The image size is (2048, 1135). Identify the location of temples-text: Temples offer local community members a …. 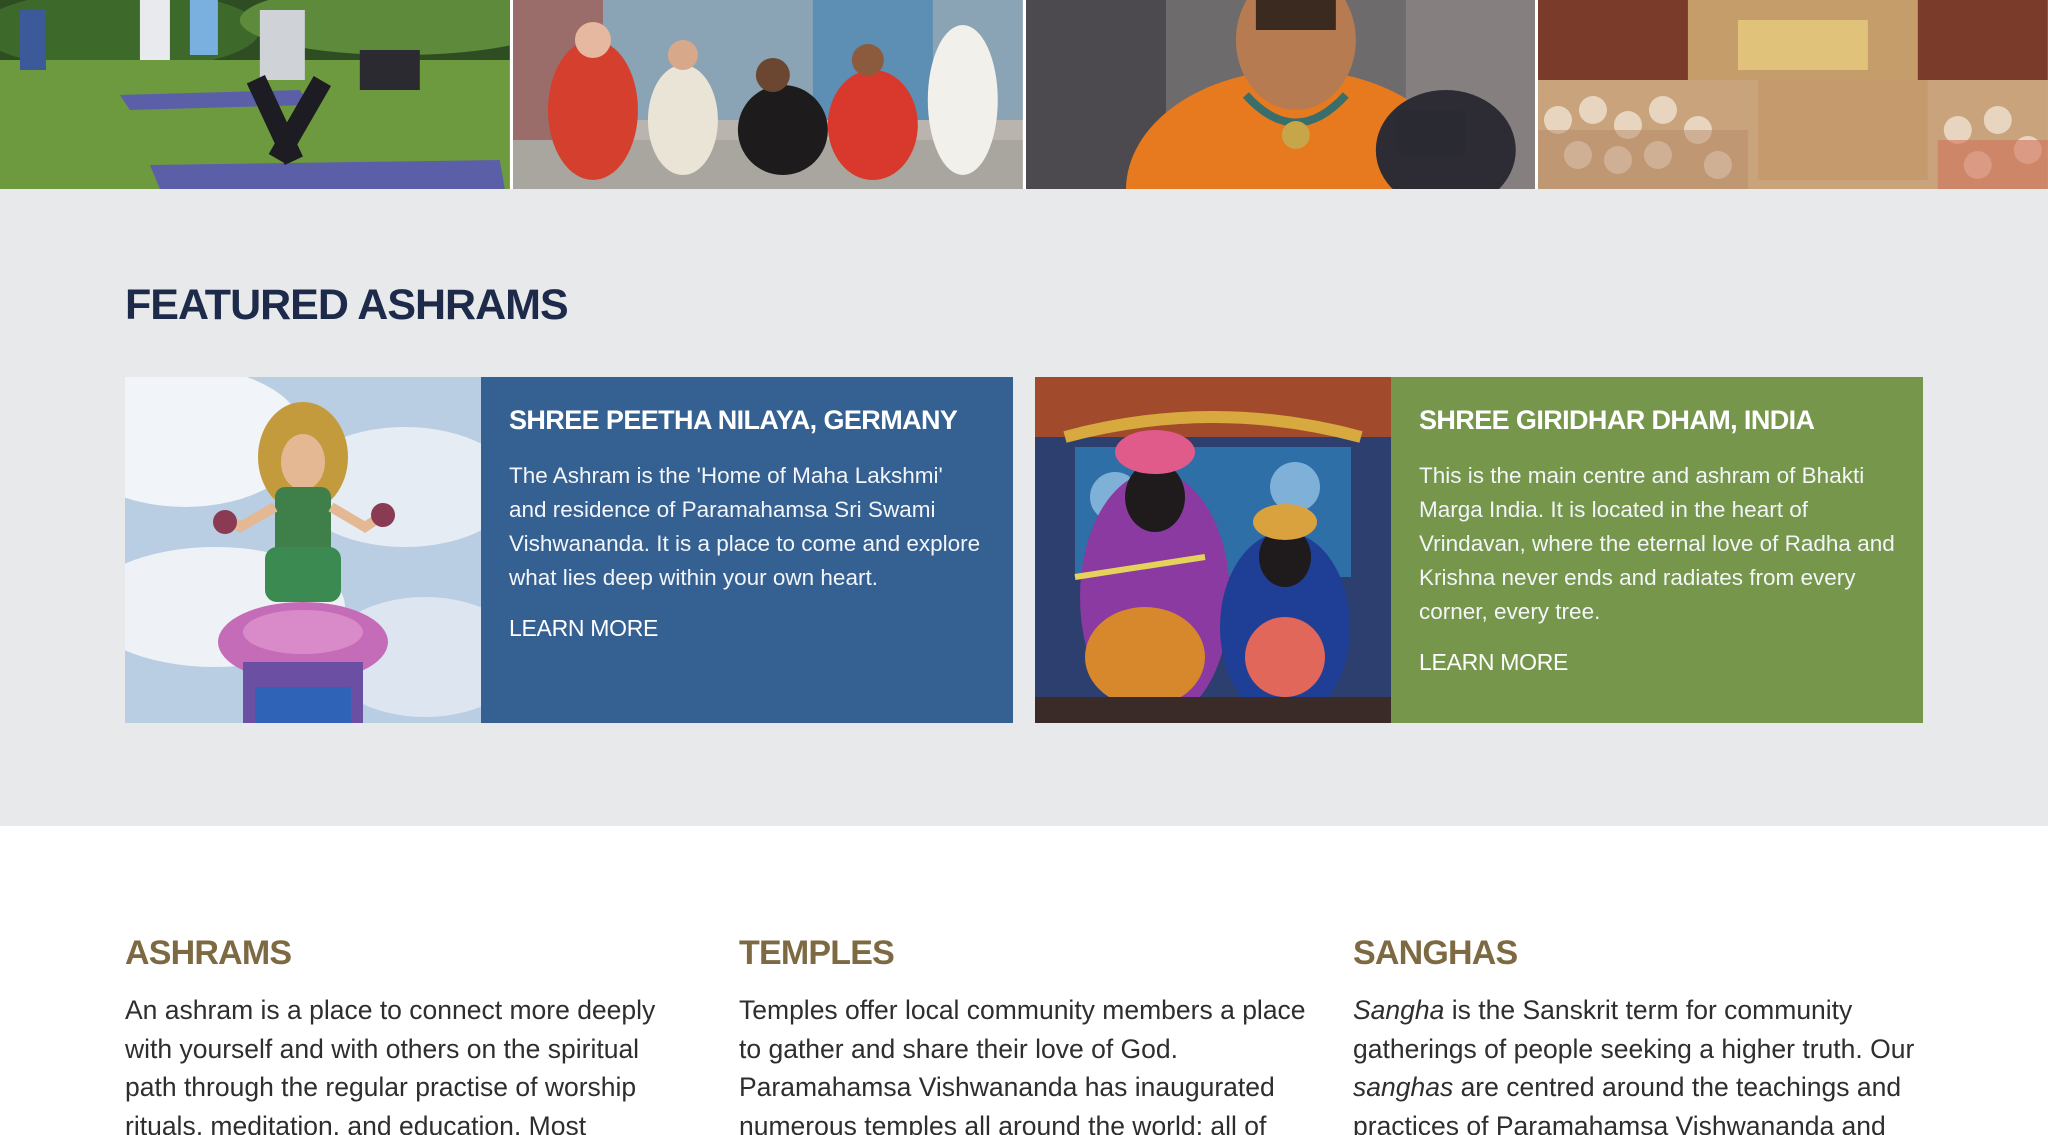
(1022, 1065).